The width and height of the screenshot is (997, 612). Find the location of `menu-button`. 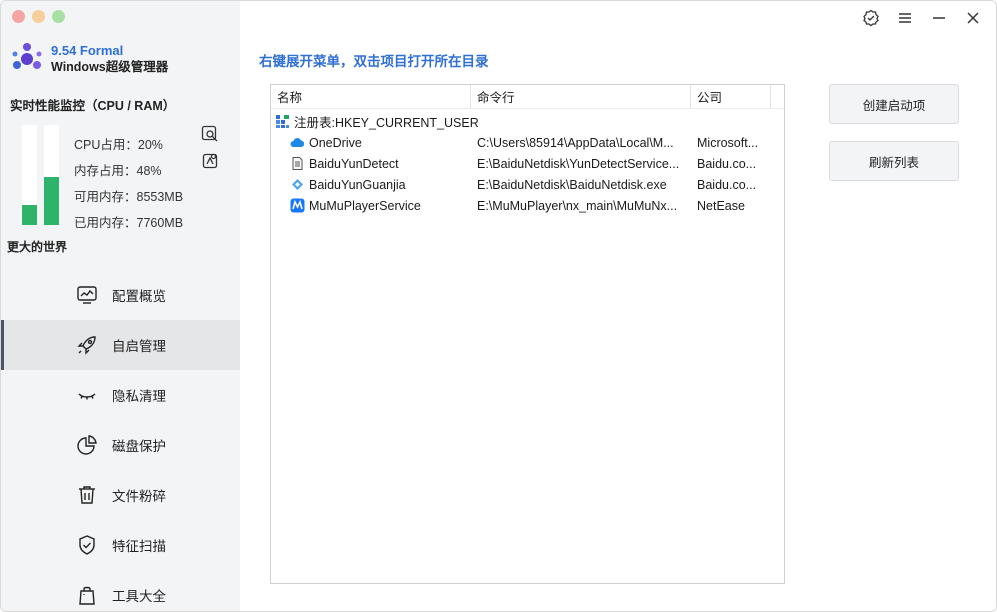

menu-button is located at coordinates (905, 18).